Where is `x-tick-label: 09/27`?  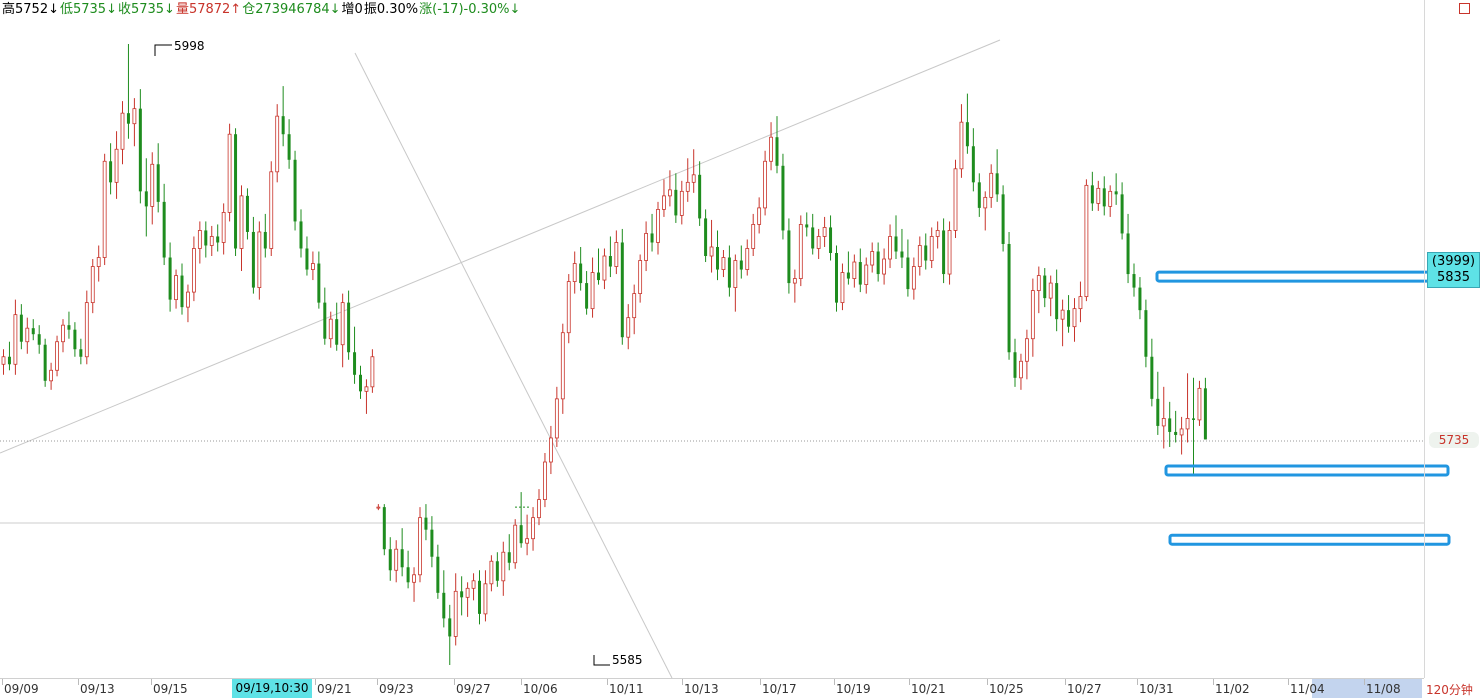 x-tick-label: 09/27 is located at coordinates (473, 689).